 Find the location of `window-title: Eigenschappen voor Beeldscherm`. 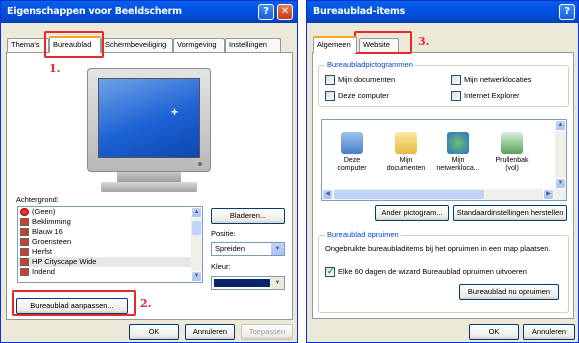

window-title: Eigenschappen voor Beeldscherm is located at coordinates (94, 11).